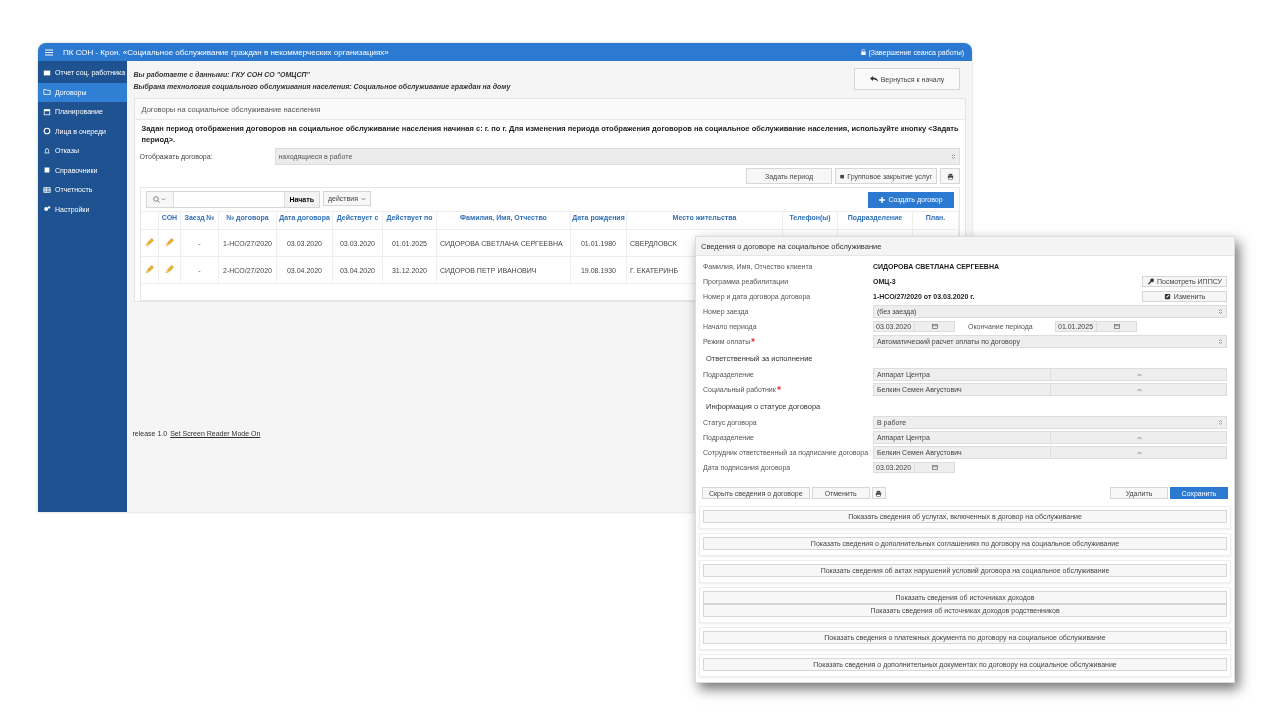 The width and height of the screenshot is (1280, 720). I want to click on reply-arrow-icon, so click(873, 79).